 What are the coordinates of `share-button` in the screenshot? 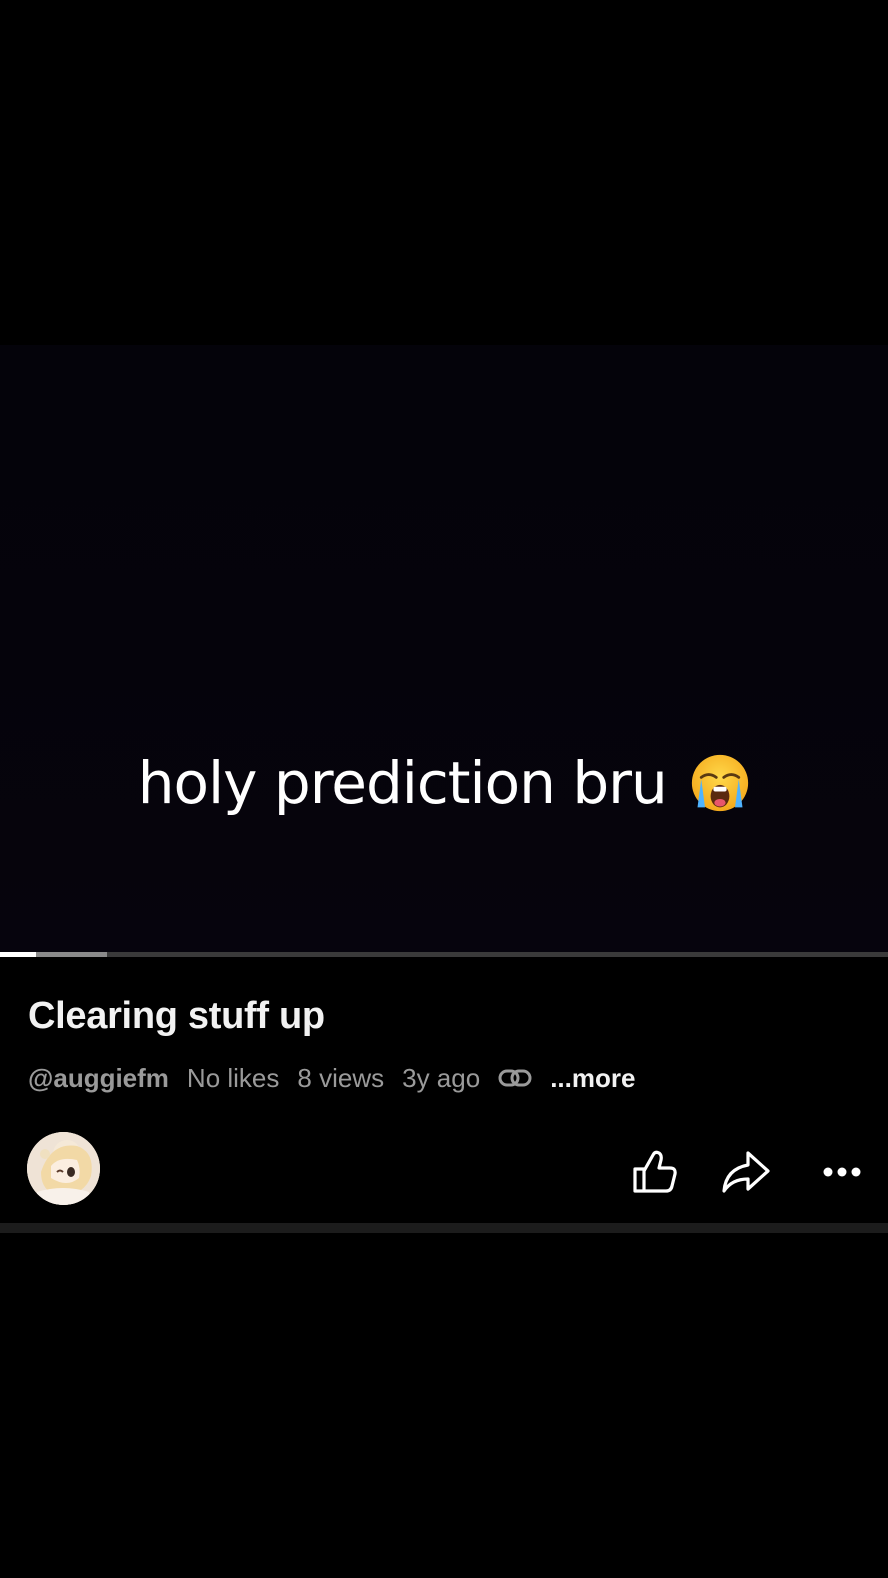 It's located at (746, 1172).